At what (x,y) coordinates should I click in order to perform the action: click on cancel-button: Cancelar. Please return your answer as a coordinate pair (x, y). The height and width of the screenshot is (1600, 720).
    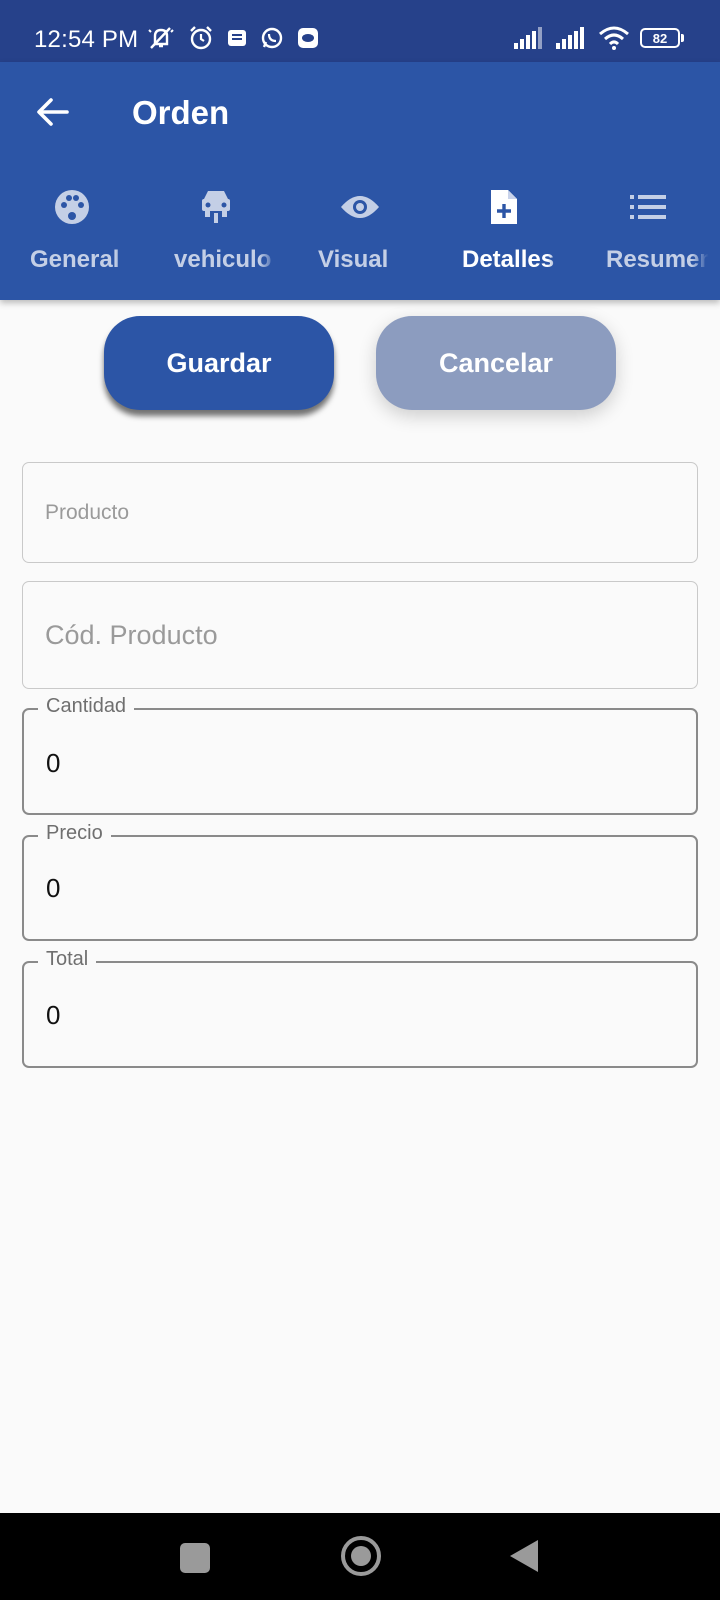
    Looking at the image, I should click on (496, 363).